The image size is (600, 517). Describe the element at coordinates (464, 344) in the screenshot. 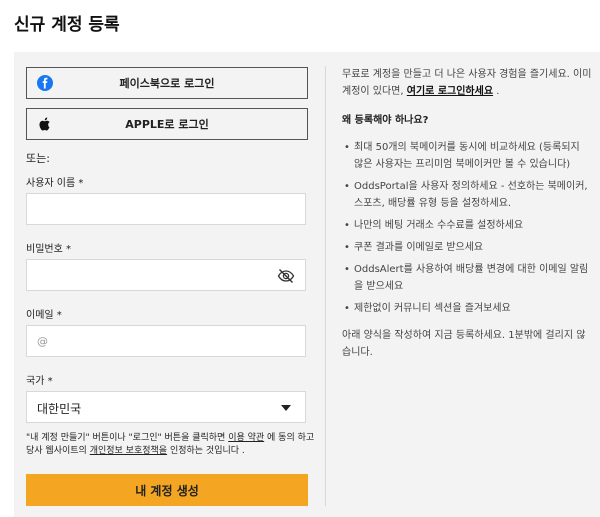

I see `register-outro: 아래 양식을 작성하여 지금 등록하세요. 1분밖에 걸리지 않습니다.` at that location.